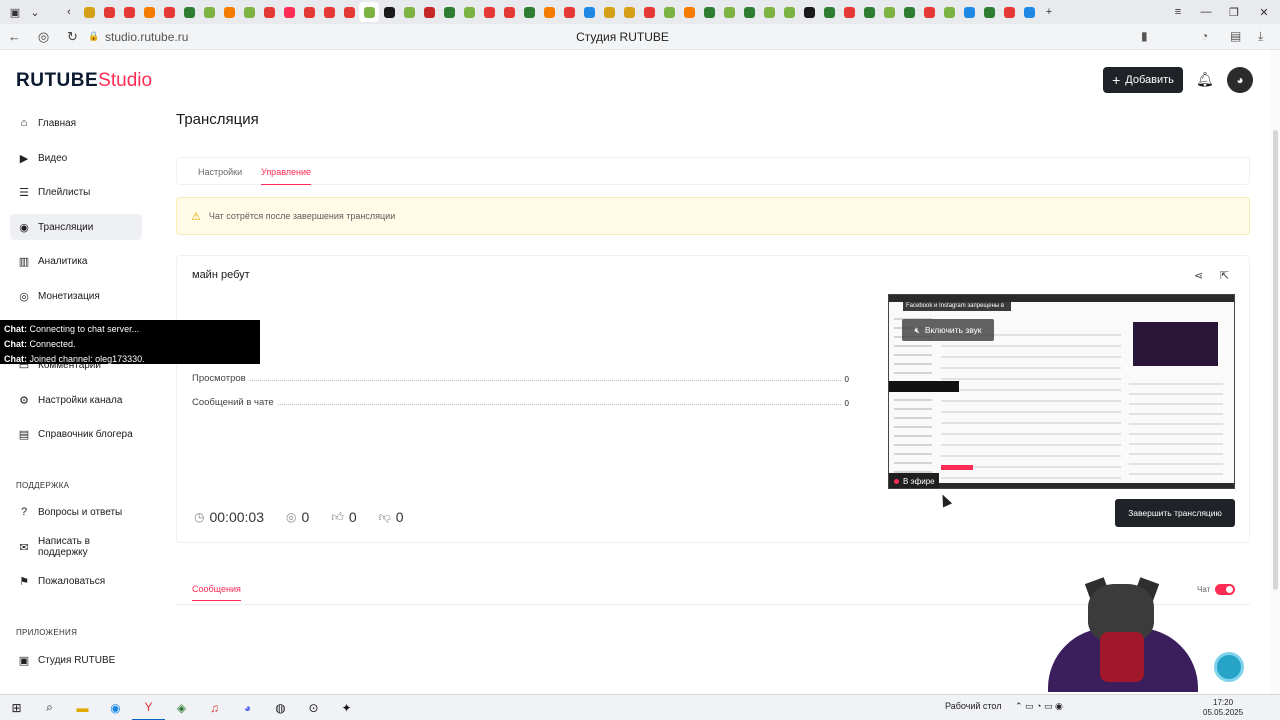 Image resolution: width=1280 pixels, height=720 pixels. I want to click on tab-menu-icon: ⌄, so click(35, 12).